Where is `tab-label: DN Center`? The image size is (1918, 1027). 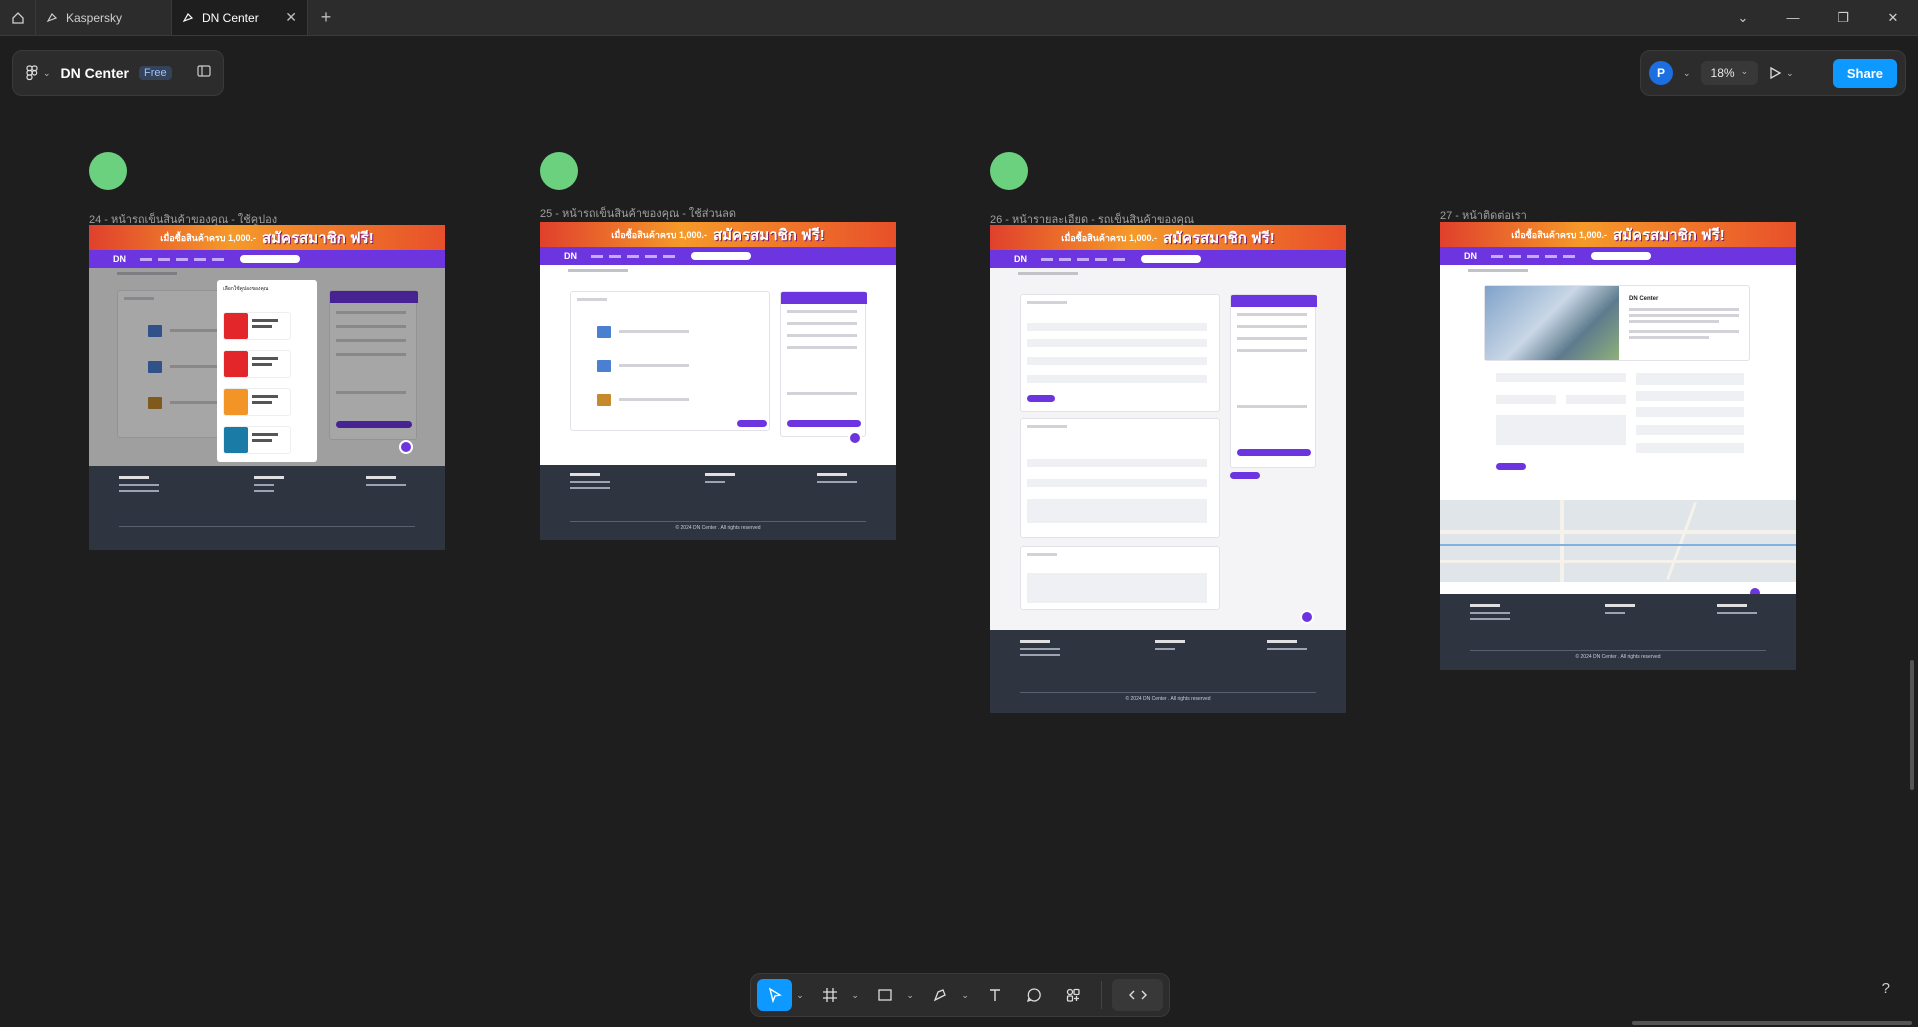 tab-label: DN Center is located at coordinates (230, 17).